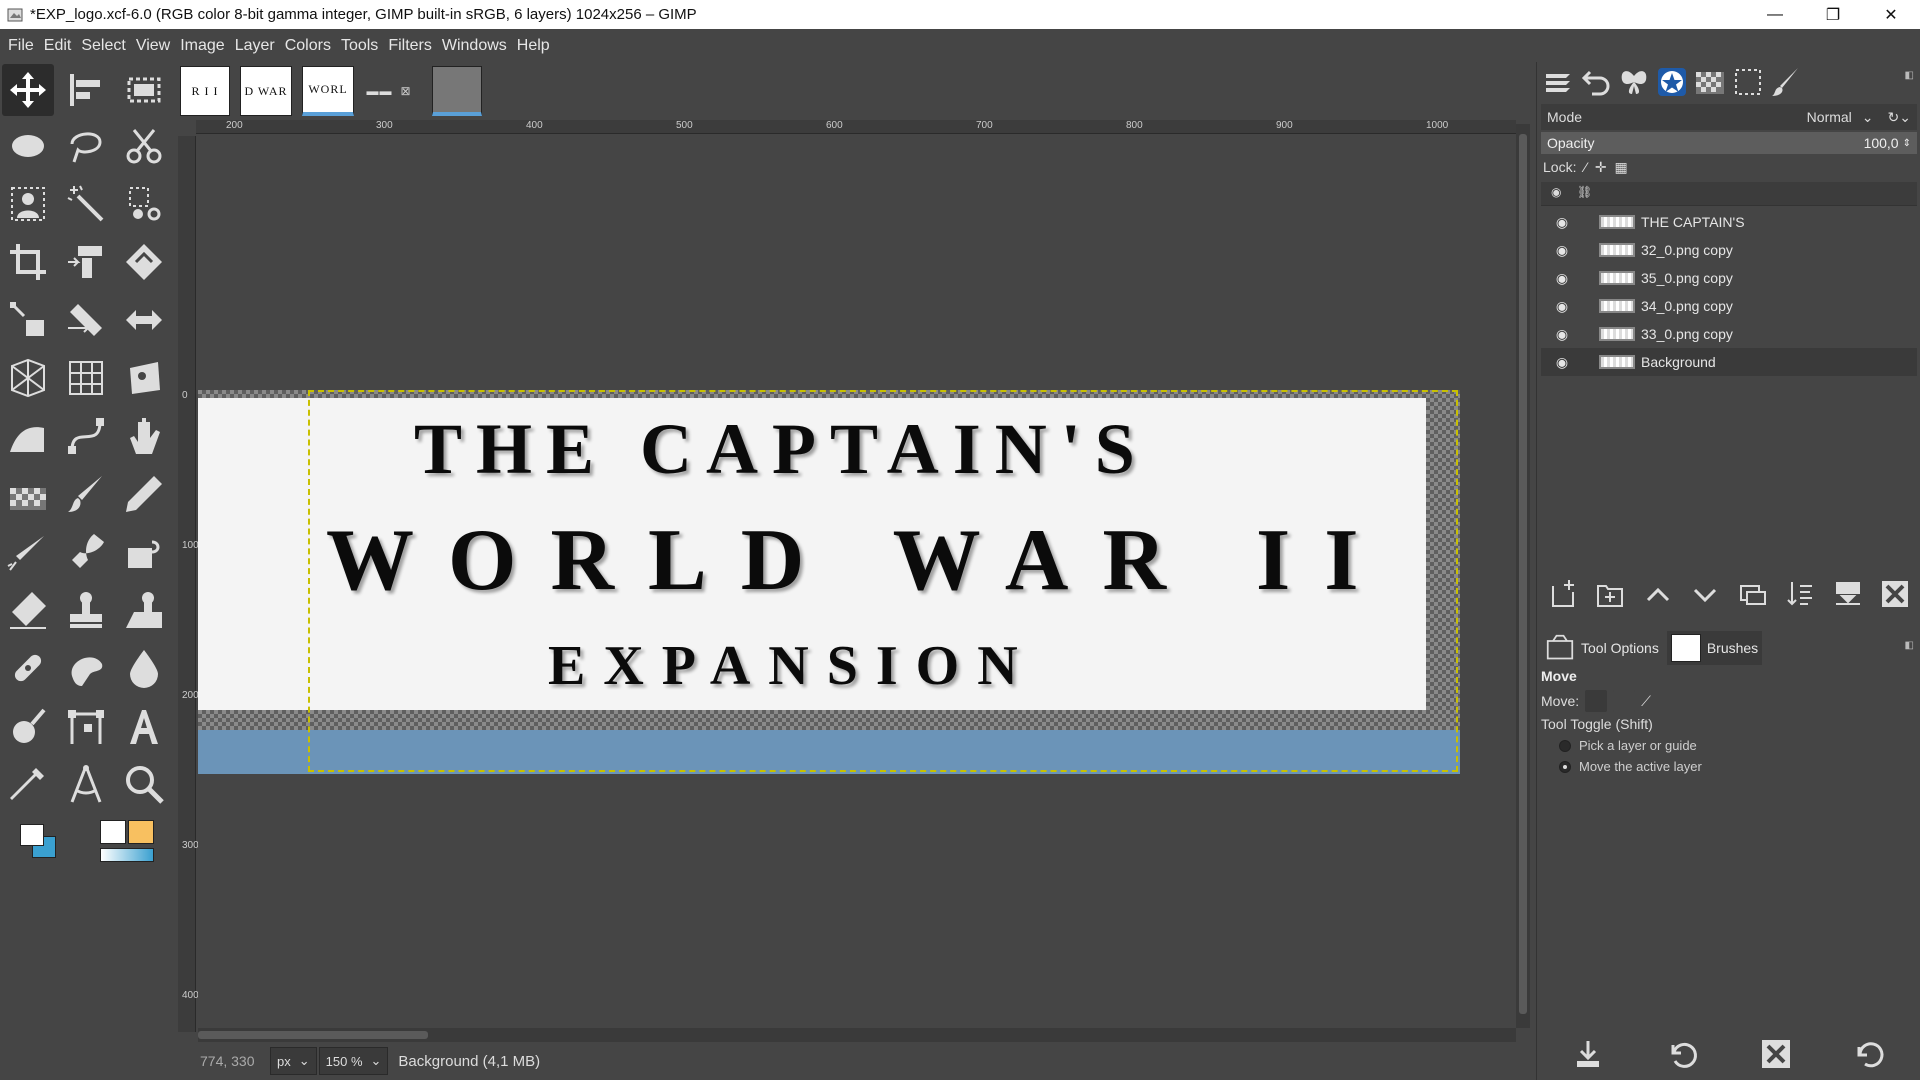 The height and width of the screenshot is (1080, 1920). Describe the element at coordinates (1523, 576) in the screenshot. I see `vertical-scrollbar` at that location.